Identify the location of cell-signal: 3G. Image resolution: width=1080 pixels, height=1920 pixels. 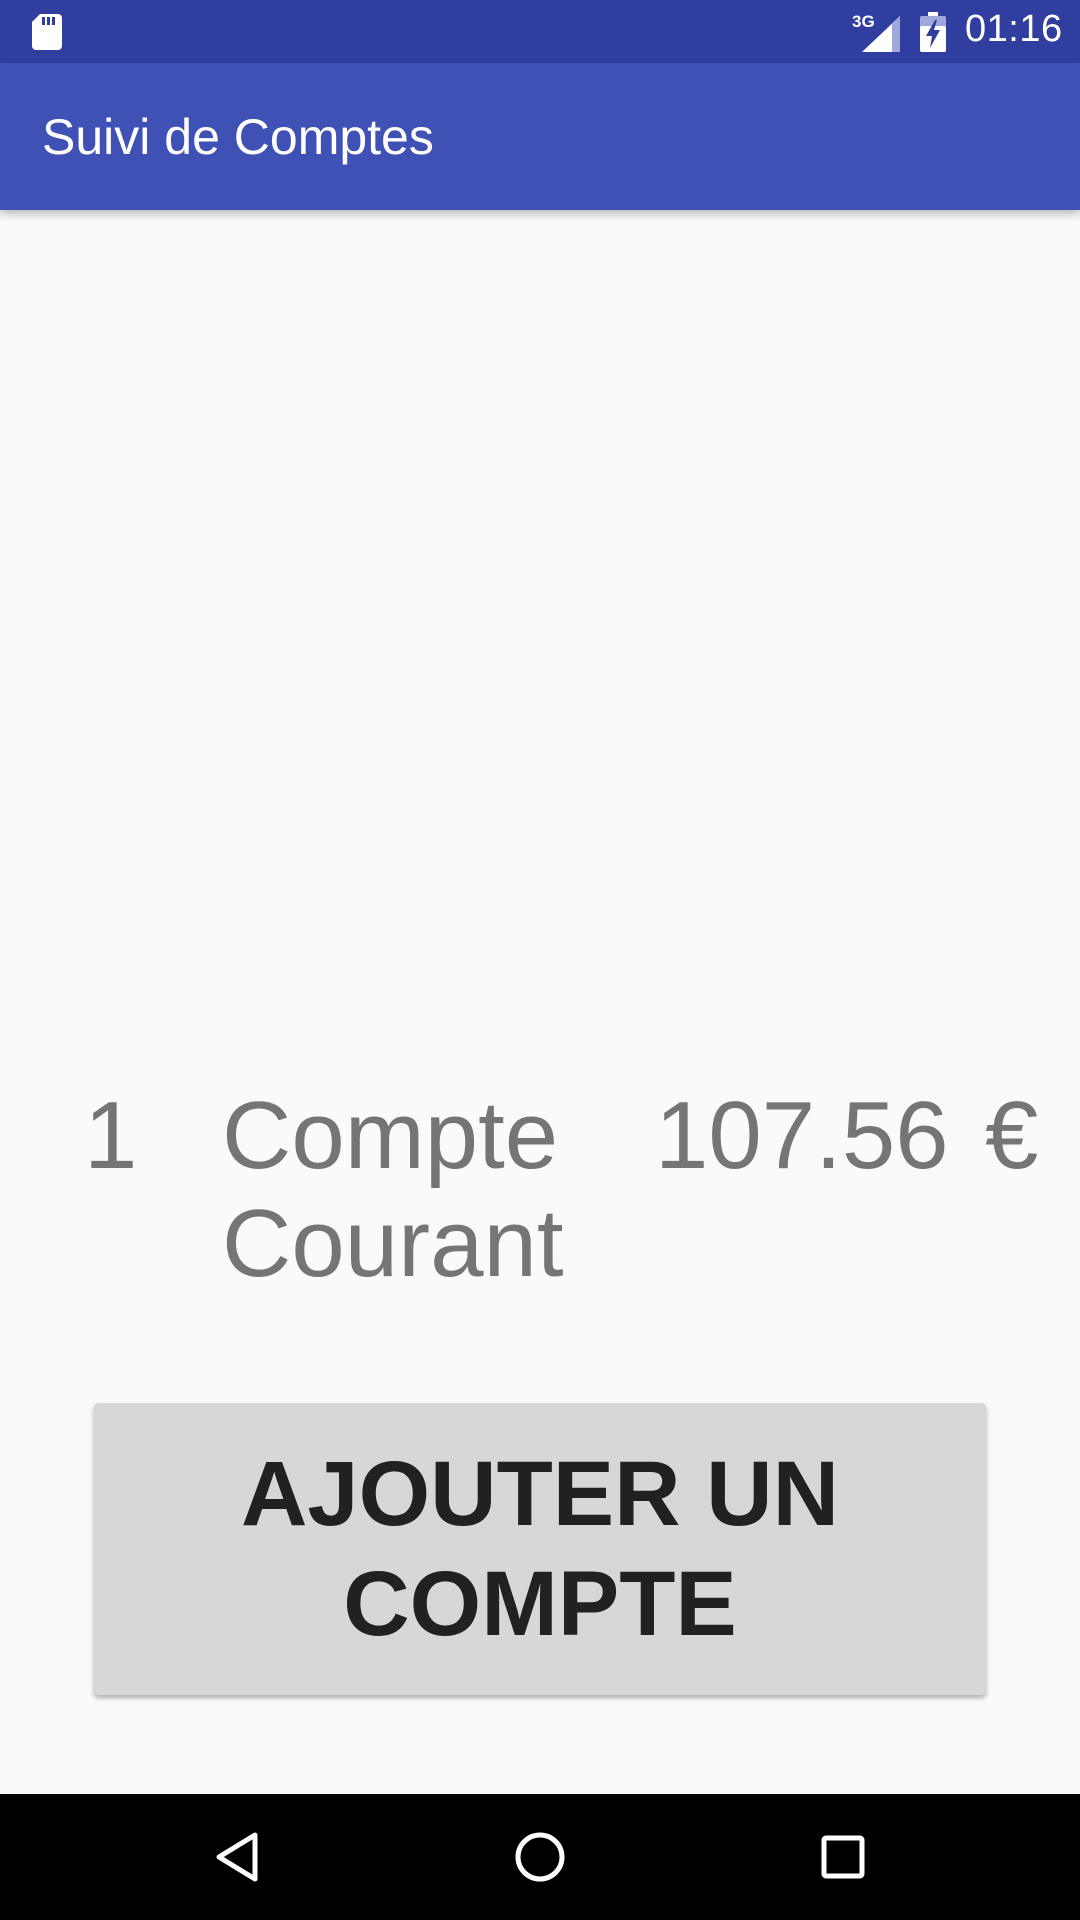
(877, 32).